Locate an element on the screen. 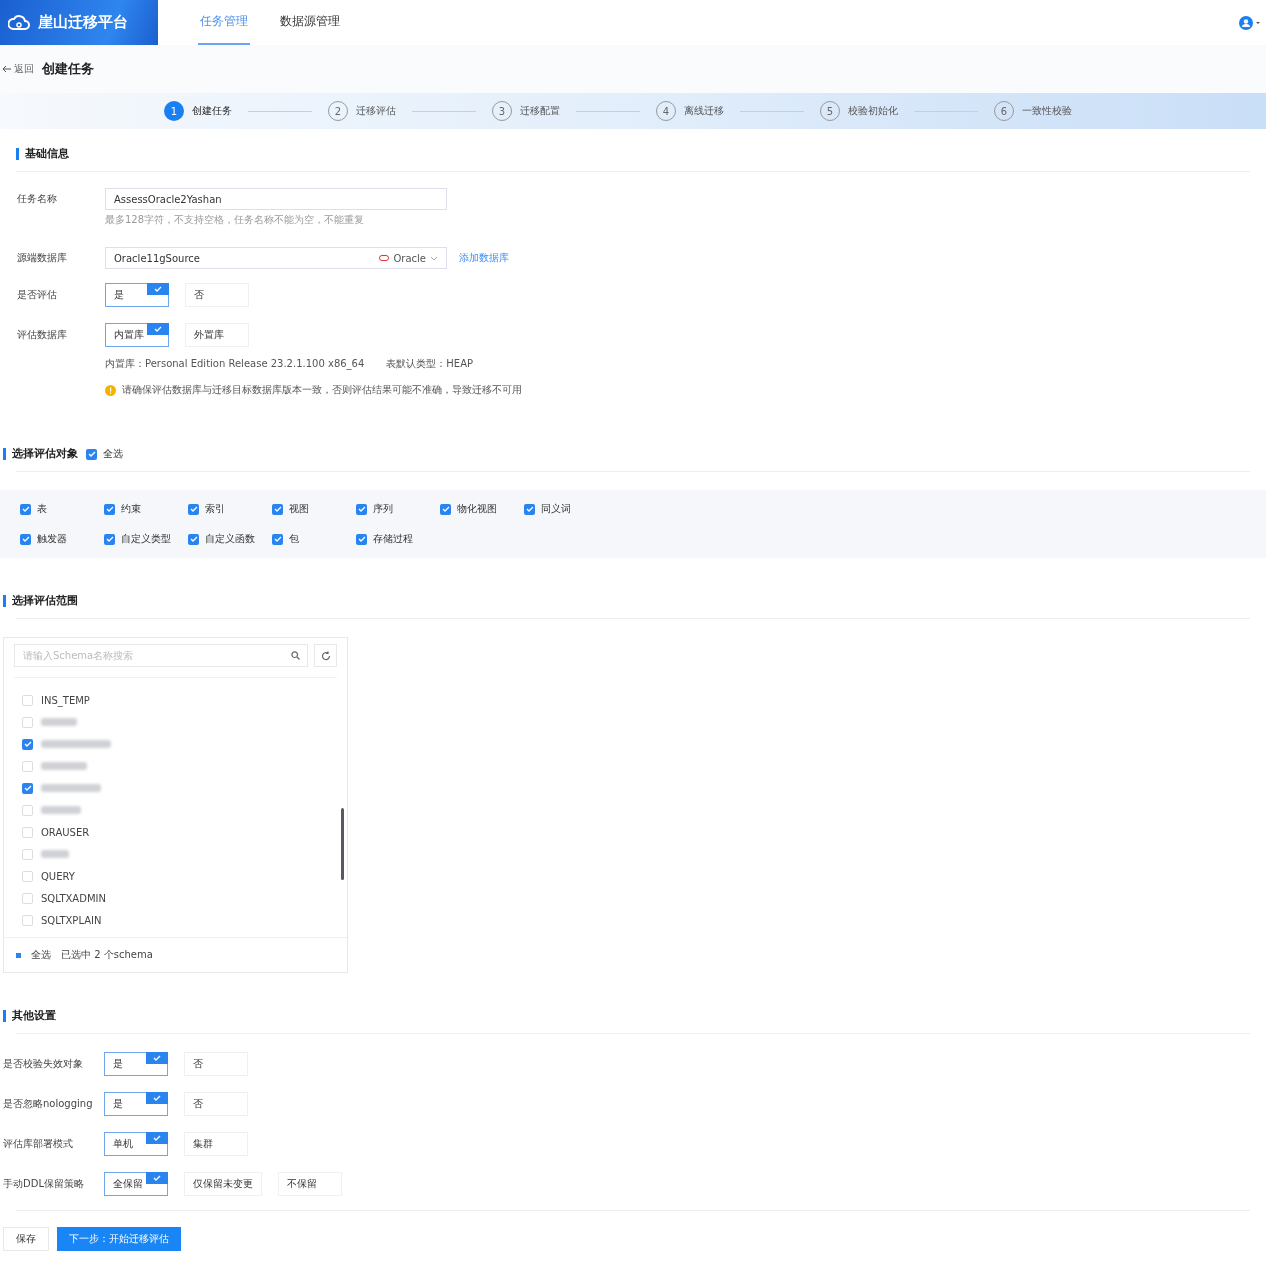 The image size is (1266, 1285). back-arrow-icon is located at coordinates (7, 69).